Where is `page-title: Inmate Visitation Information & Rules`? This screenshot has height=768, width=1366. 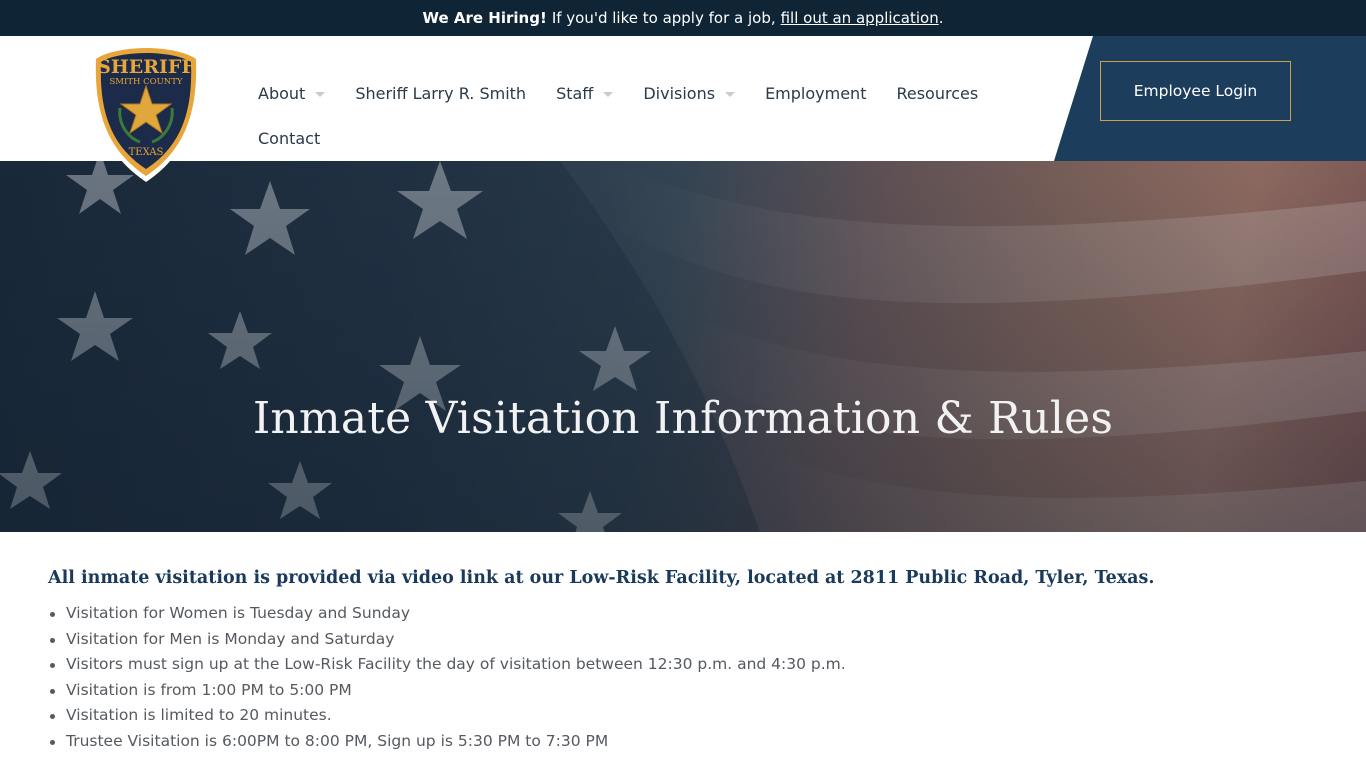
page-title: Inmate Visitation Information & Rules is located at coordinates (683, 418).